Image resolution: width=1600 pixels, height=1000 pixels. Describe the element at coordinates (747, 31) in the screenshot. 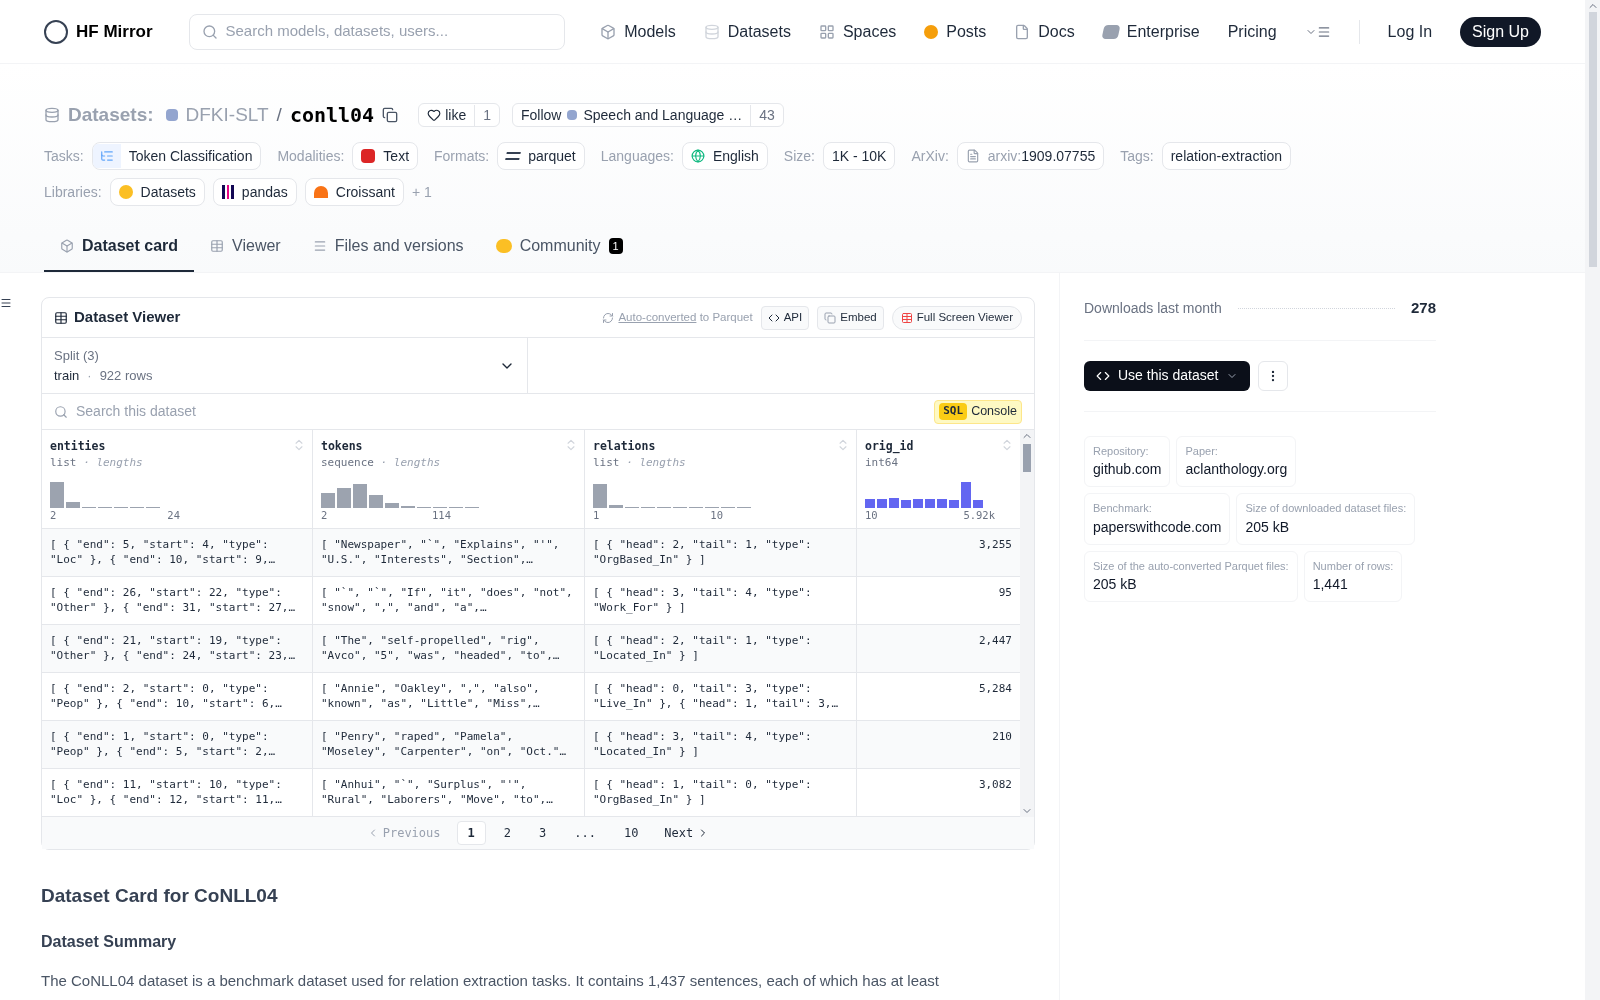

I see `nav-link: Datasets` at that location.